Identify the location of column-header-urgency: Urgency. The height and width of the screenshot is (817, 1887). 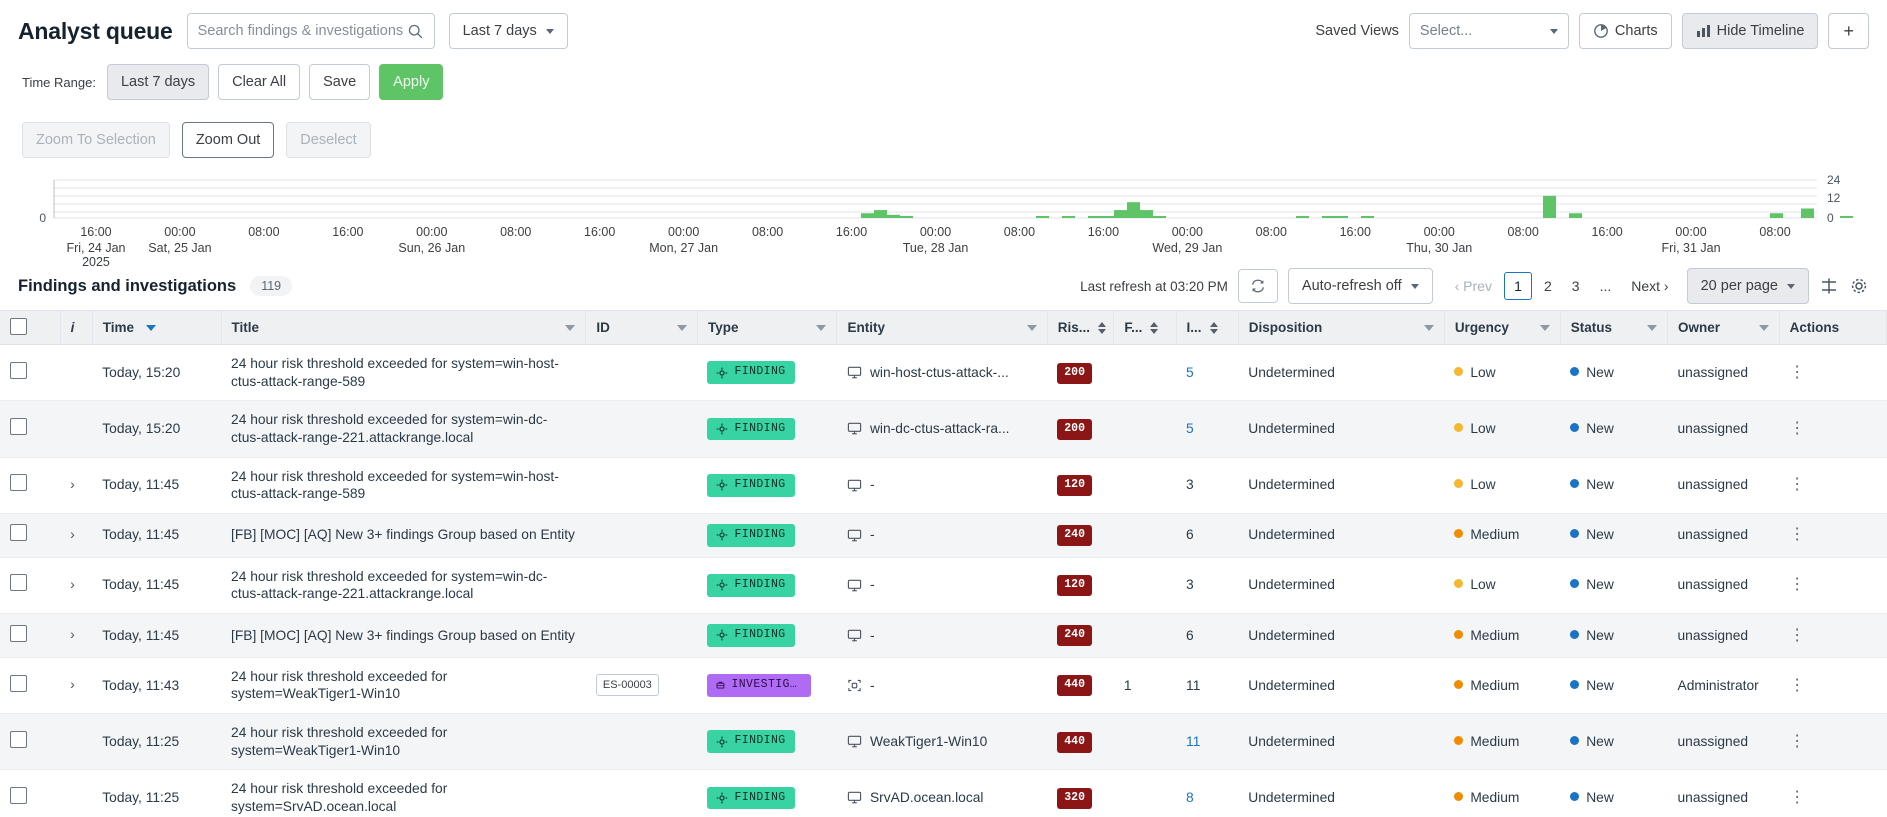
(1502, 327).